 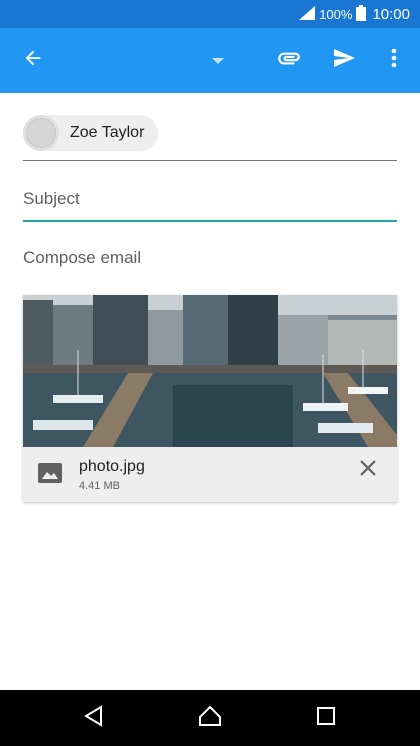 I want to click on attachment-size: 4.41 MB, so click(x=99, y=486).